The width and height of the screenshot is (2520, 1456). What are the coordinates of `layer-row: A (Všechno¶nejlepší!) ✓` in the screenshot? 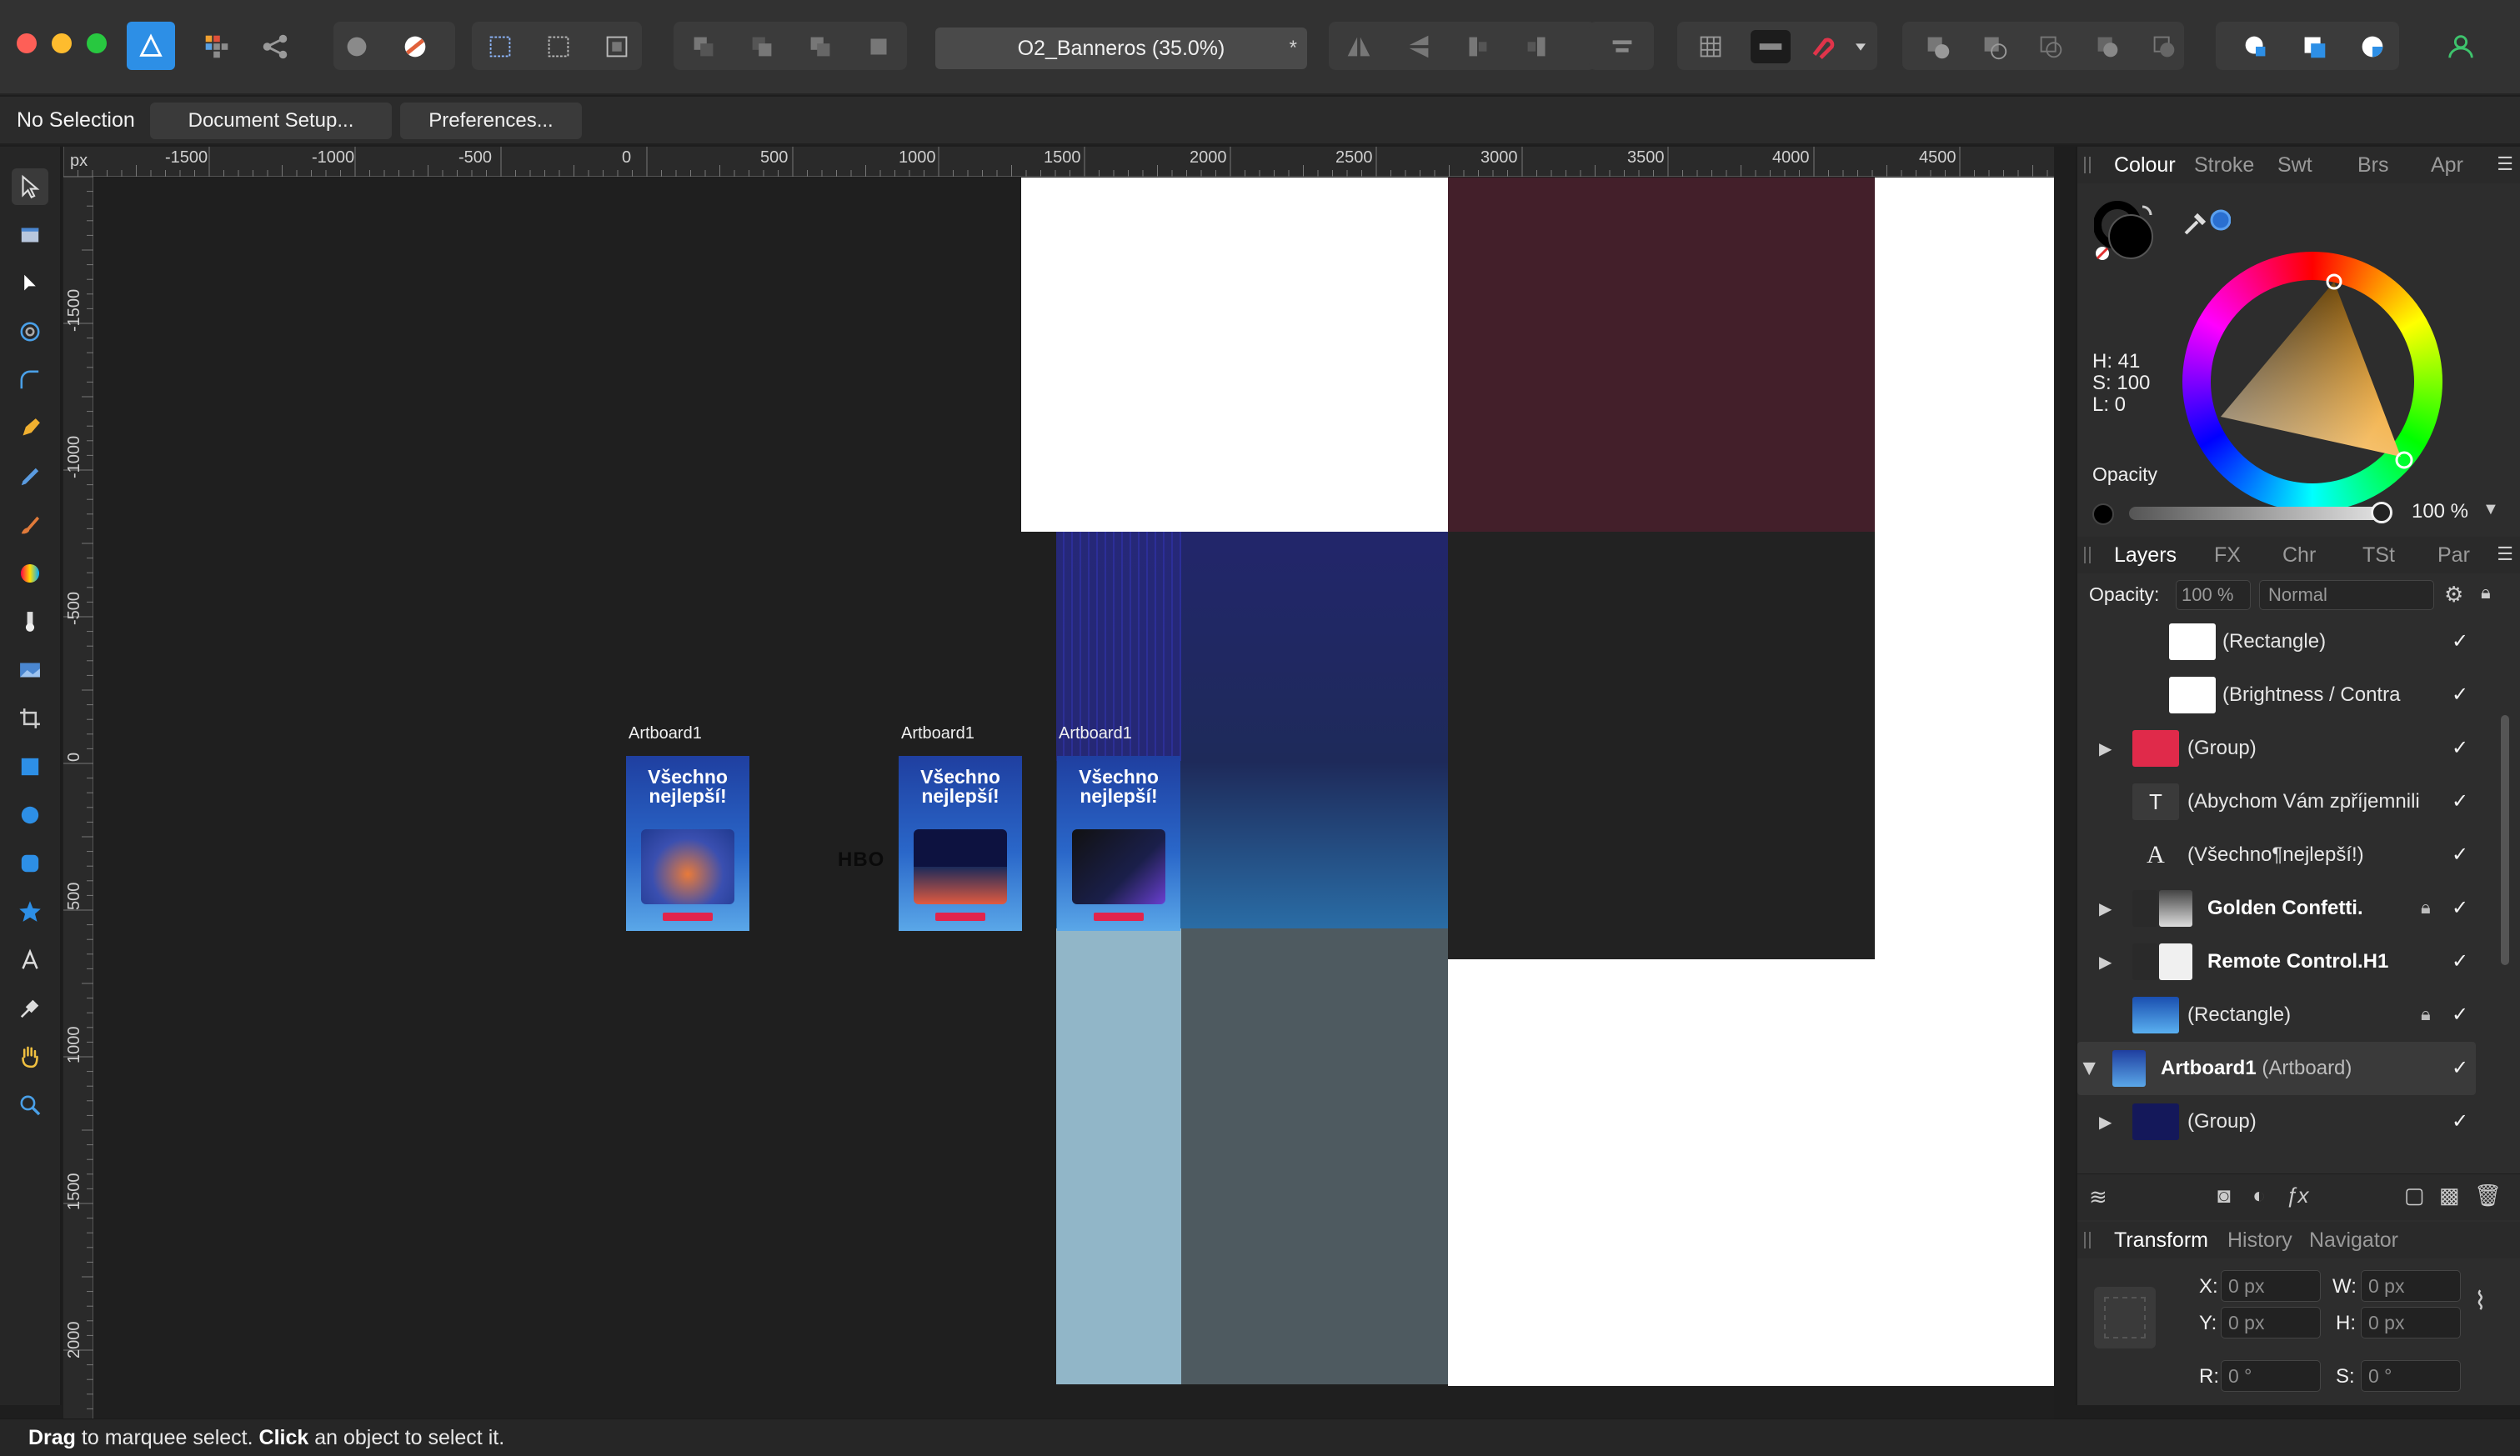 It's located at (2285, 855).